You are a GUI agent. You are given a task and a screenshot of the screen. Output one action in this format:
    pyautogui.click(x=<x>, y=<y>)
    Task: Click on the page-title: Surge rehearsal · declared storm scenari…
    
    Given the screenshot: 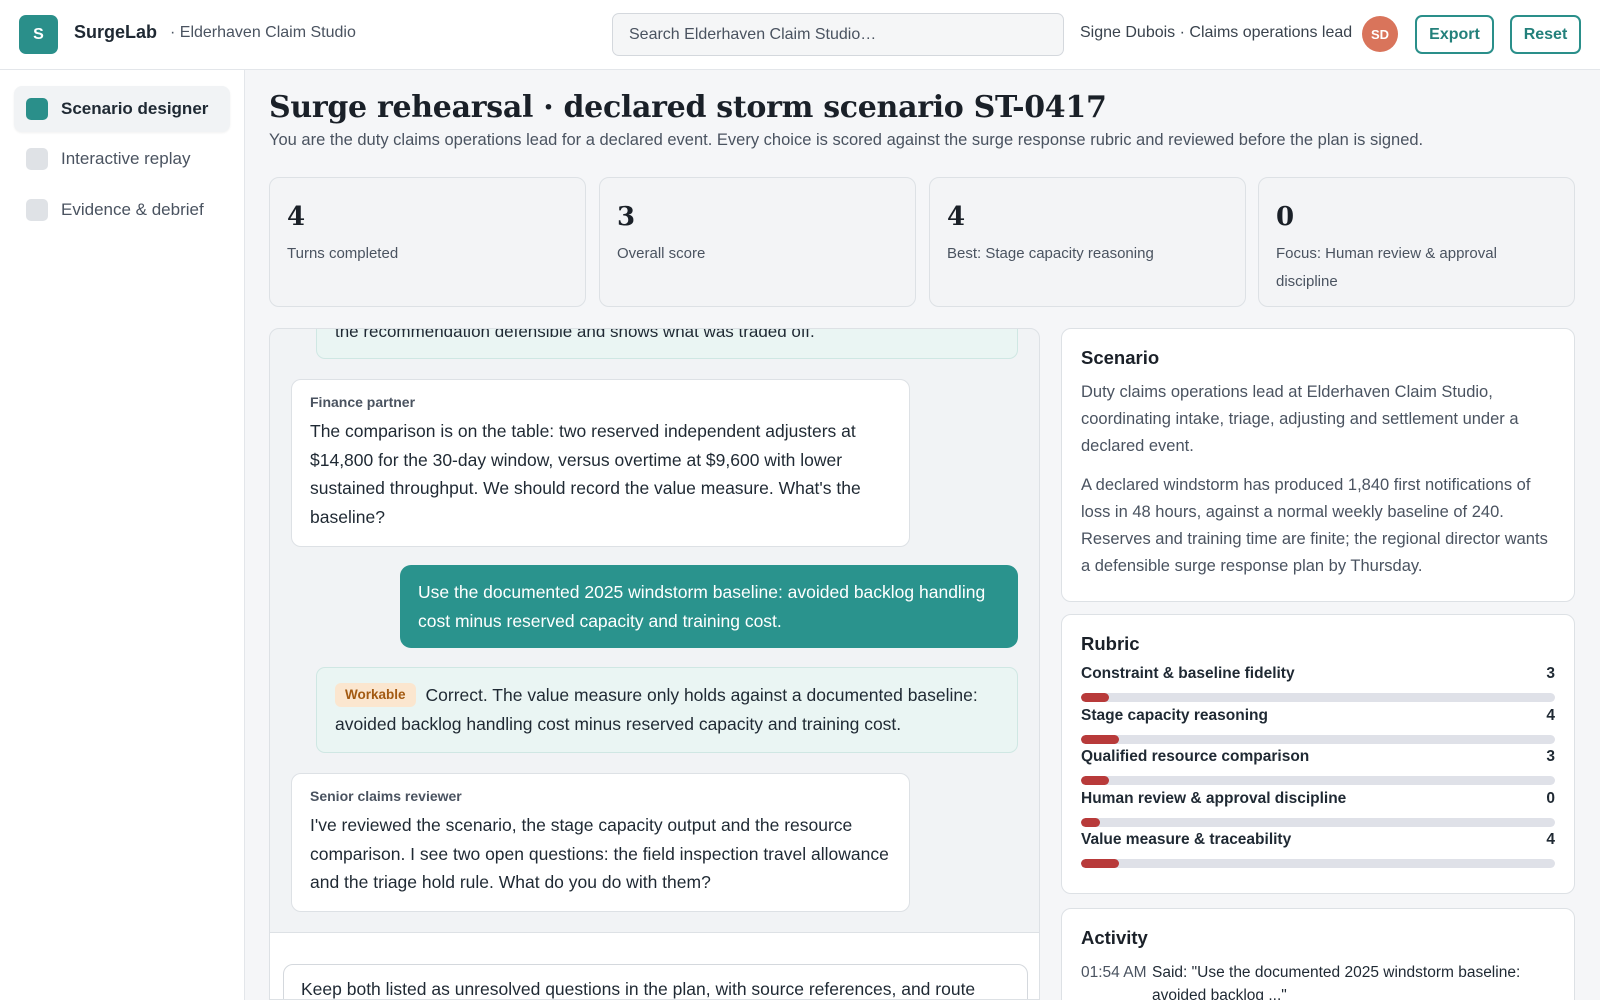 What is the action you would take?
    pyautogui.click(x=688, y=107)
    